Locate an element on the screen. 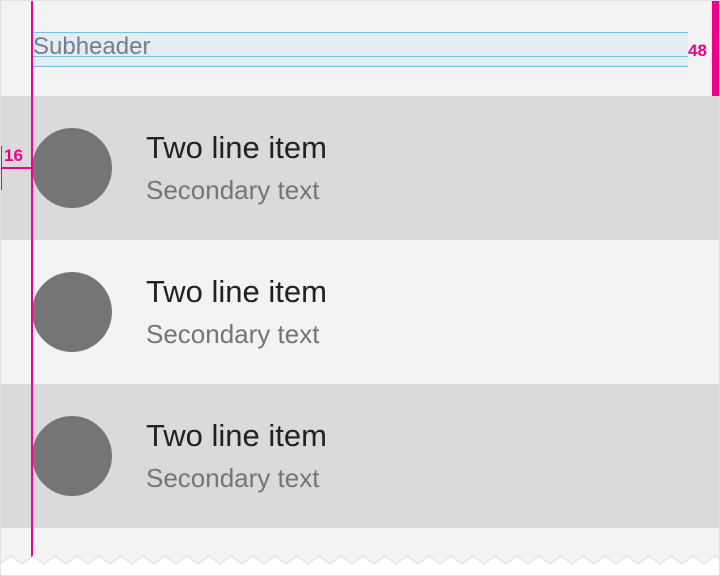 The height and width of the screenshot is (576, 720). margin-marker-horizontal is located at coordinates (15, 168).